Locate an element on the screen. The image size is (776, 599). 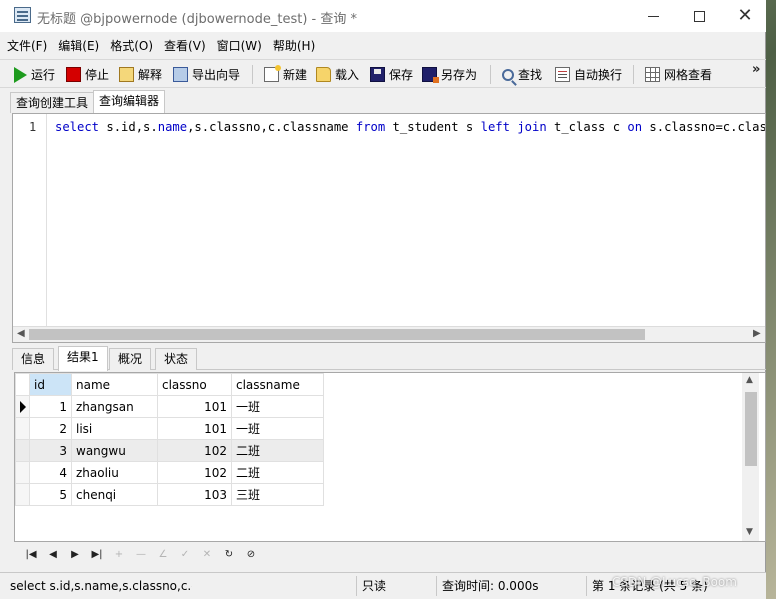
csdn-watermark: CSDN @Lucse_Boom is located at coordinates (674, 582).